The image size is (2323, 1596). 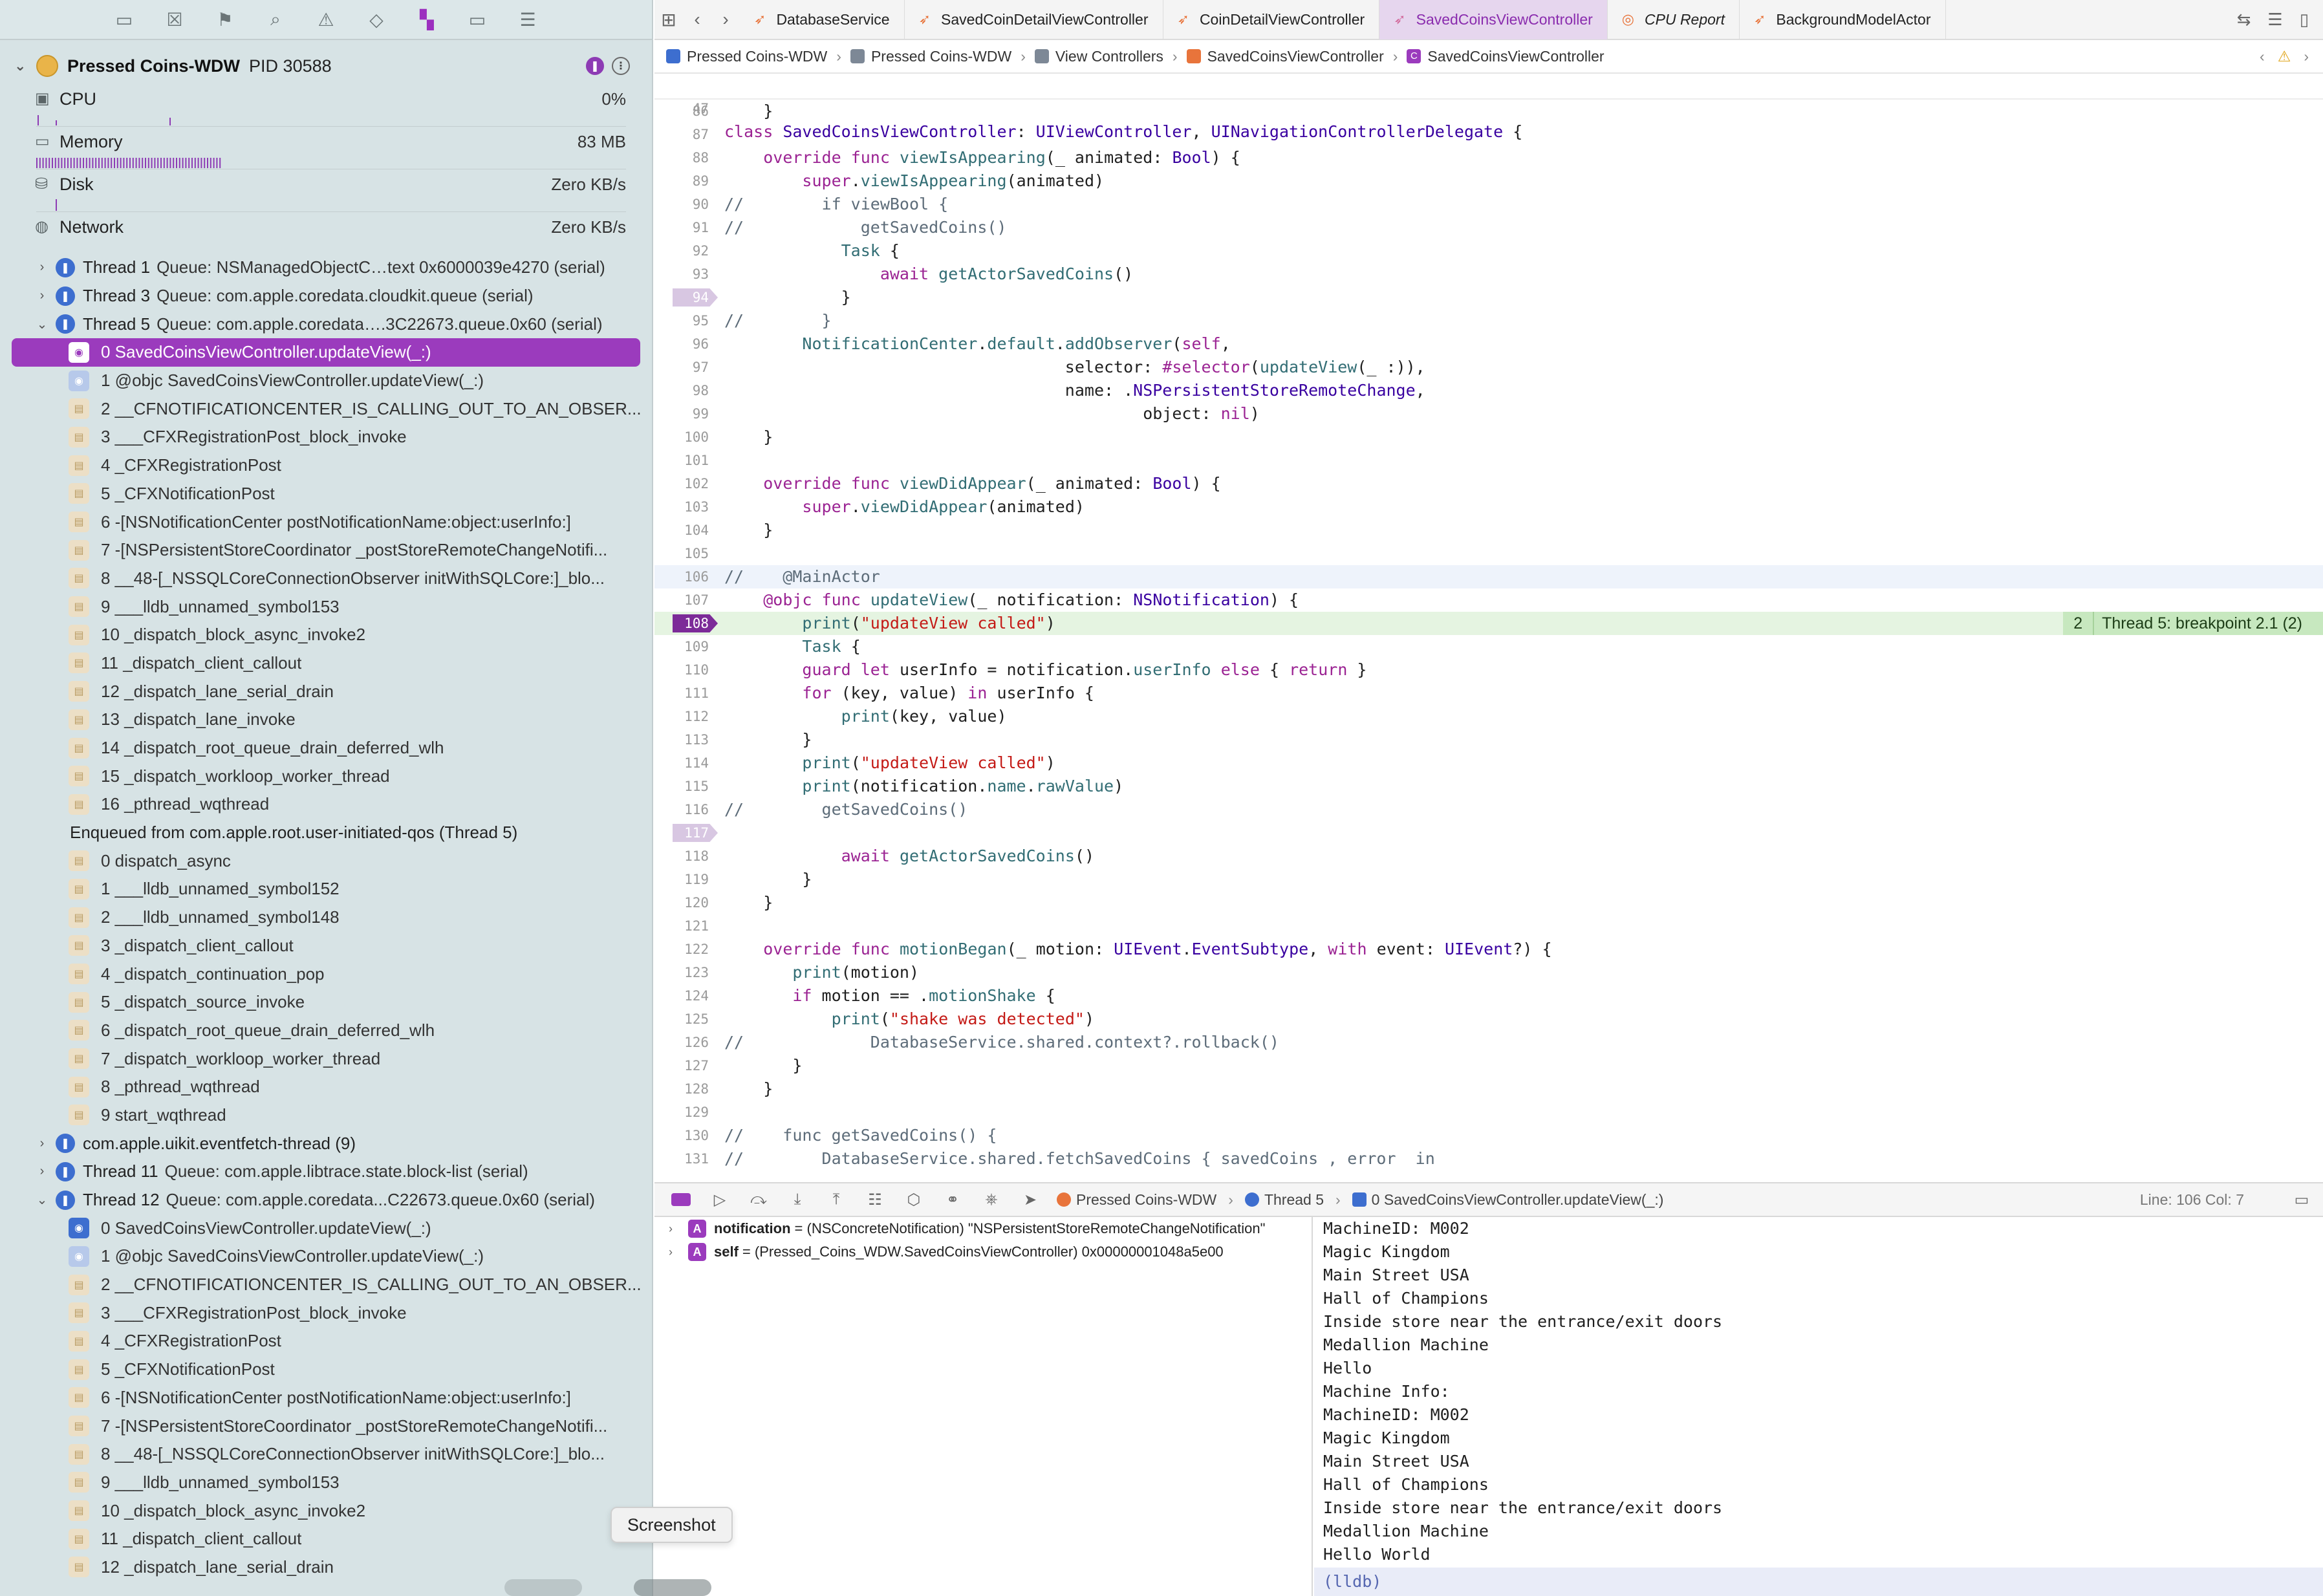 I want to click on debug-crumb: Pressed Coins-WDW, so click(x=1136, y=1200).